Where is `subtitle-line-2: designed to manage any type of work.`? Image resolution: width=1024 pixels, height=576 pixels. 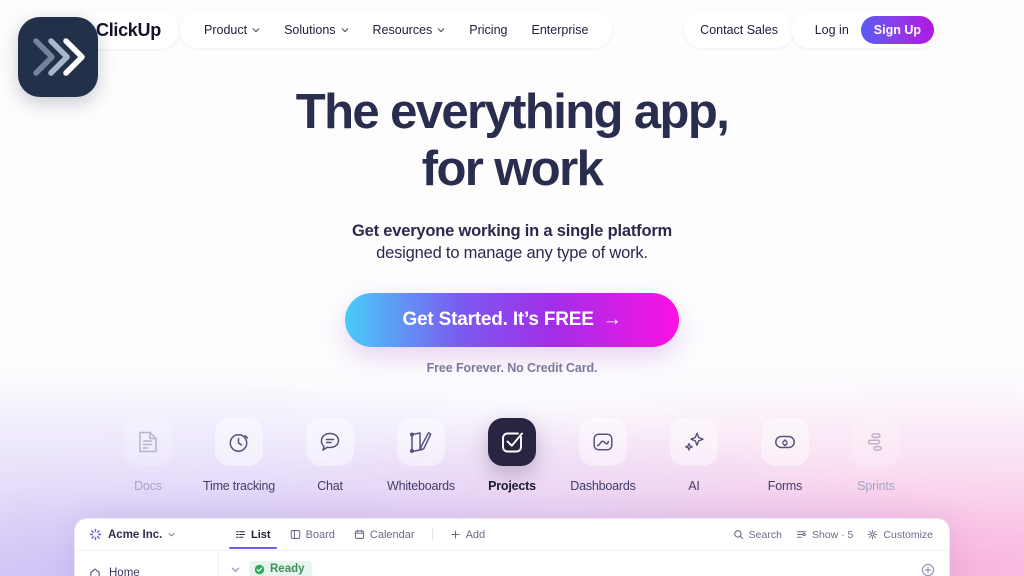
subtitle-line-2: designed to manage any type of work. is located at coordinates (512, 253).